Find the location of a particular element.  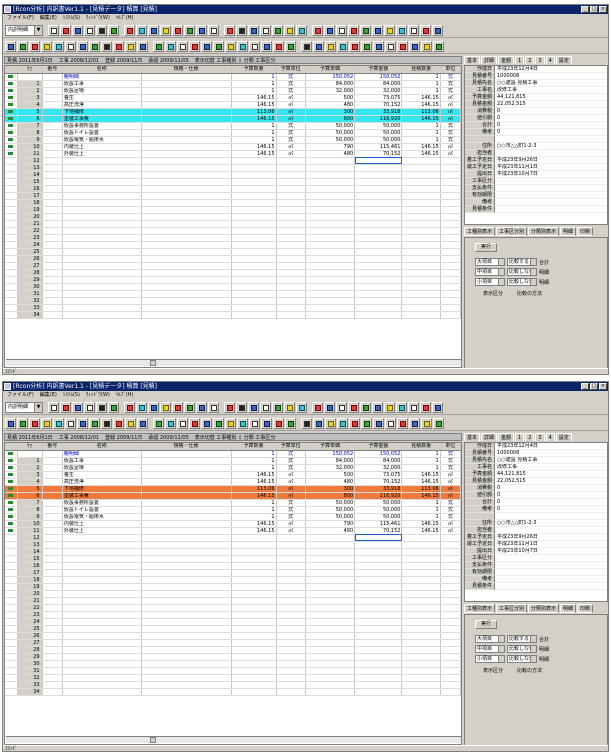

prop-row: 工事区分 is located at coordinates (536, 558).